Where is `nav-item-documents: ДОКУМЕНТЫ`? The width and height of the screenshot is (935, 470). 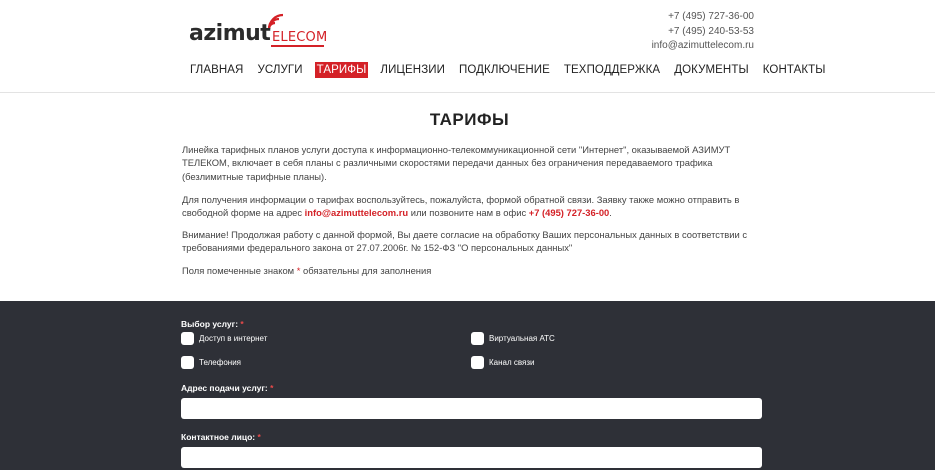 nav-item-documents: ДОКУМЕНТЫ is located at coordinates (711, 70).